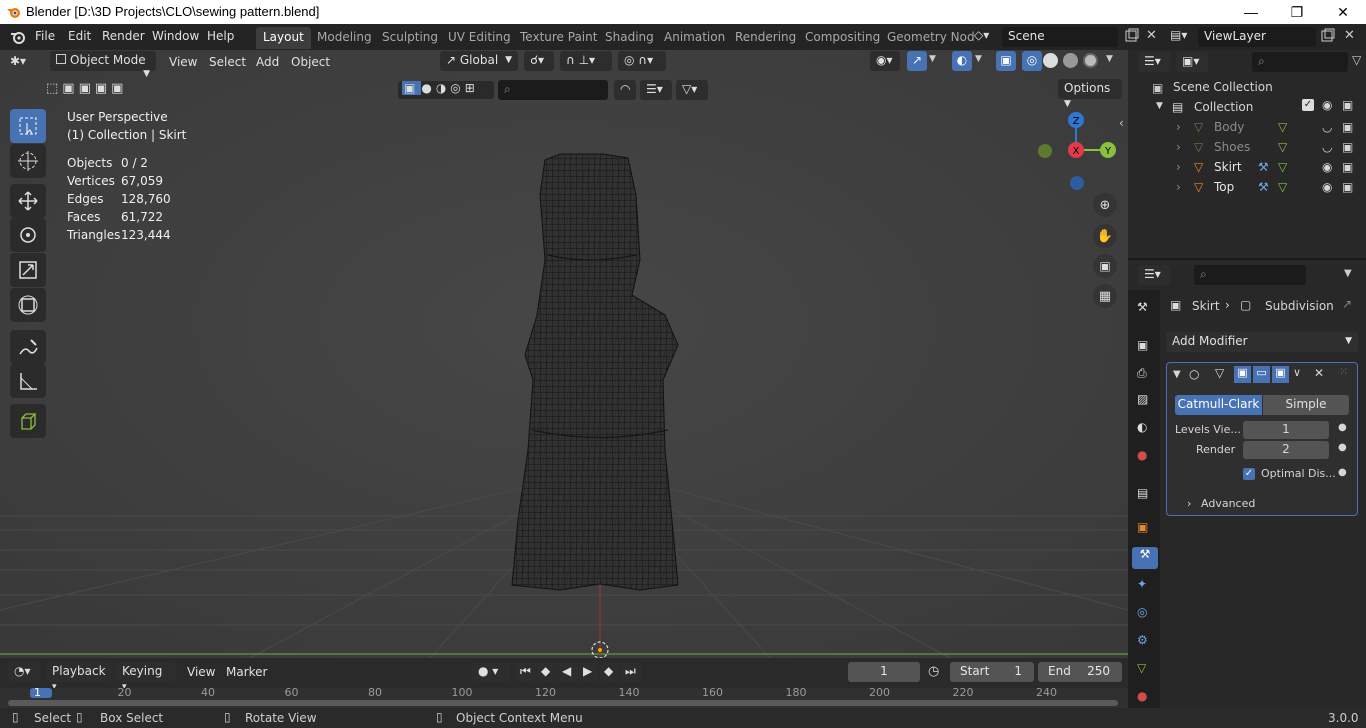 This screenshot has width=1366, height=728. What do you see at coordinates (410, 38) in the screenshot?
I see `tab-sculpting: Sculpting` at bounding box center [410, 38].